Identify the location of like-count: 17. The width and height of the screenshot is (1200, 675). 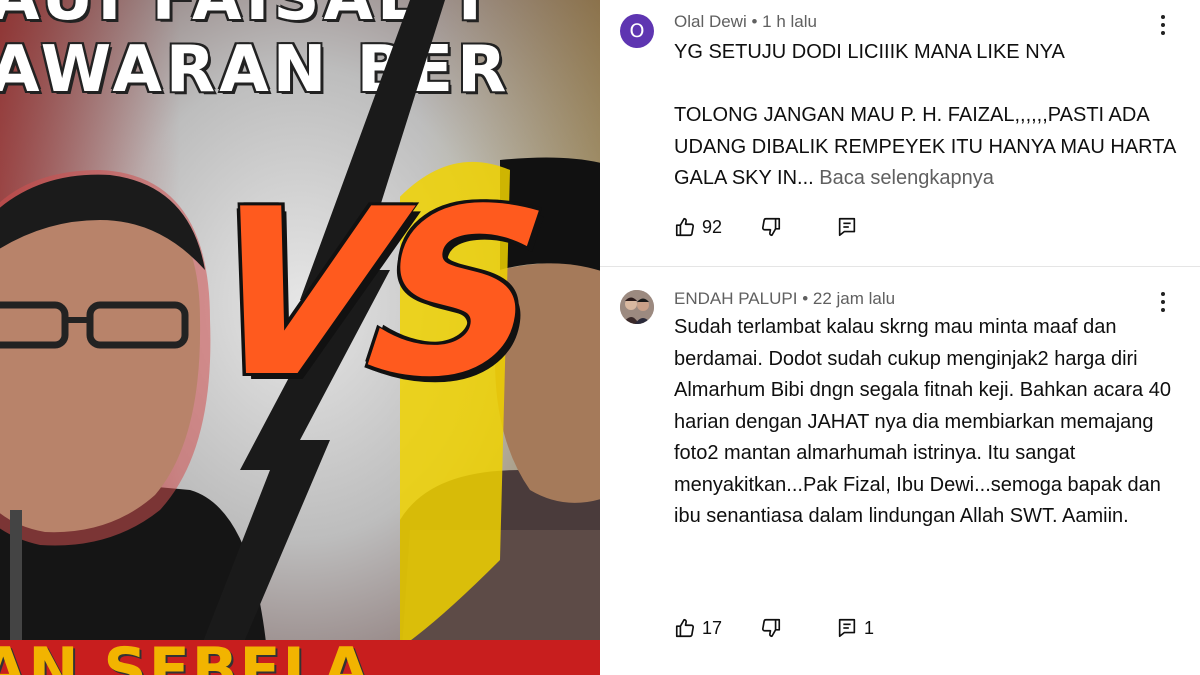
(712, 627).